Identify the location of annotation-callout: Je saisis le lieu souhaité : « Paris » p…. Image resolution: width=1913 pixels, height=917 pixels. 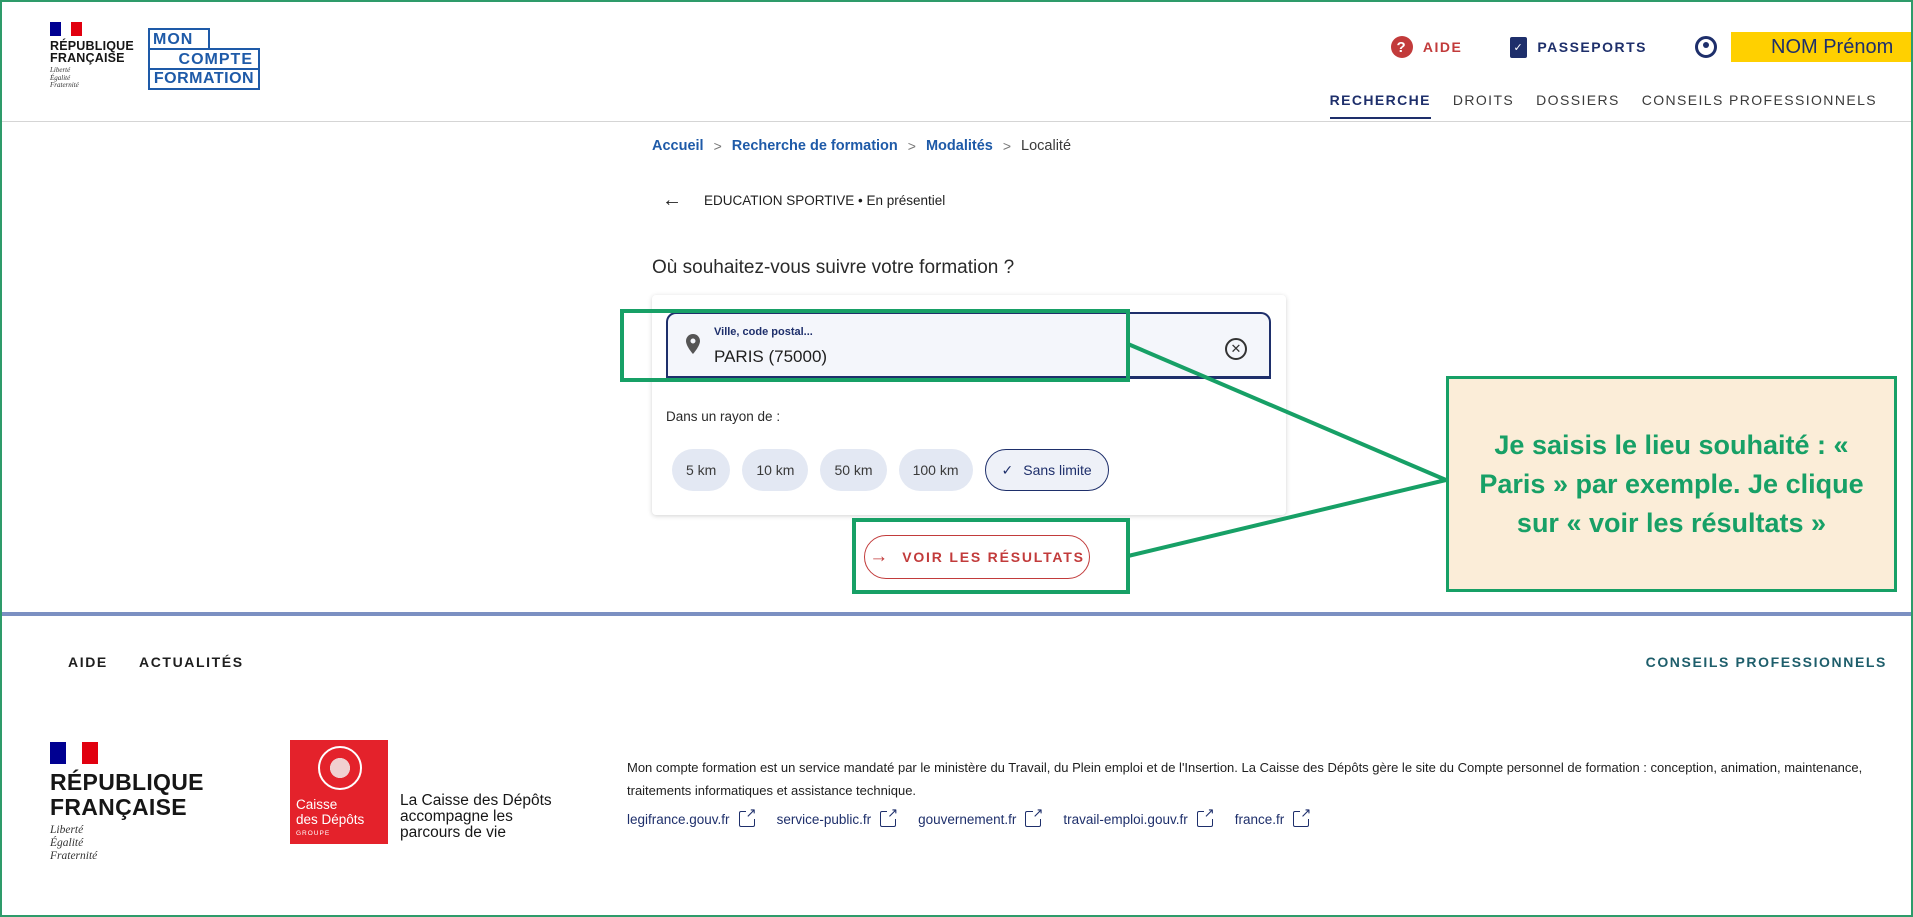
(1671, 484).